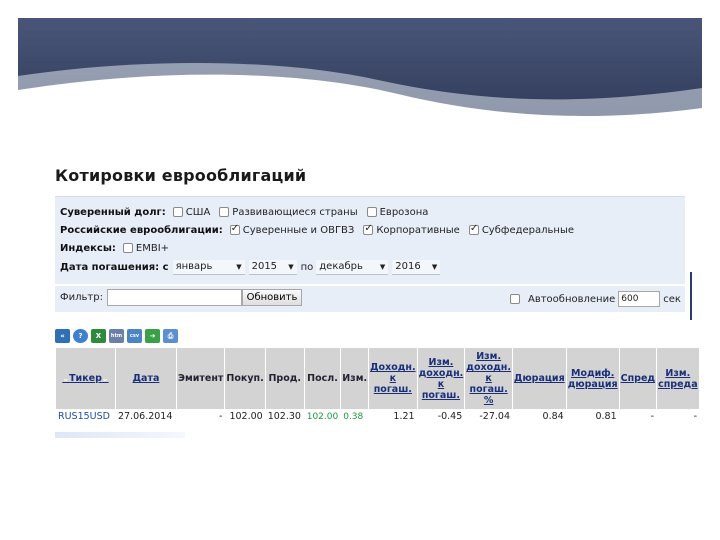 Image resolution: width=720 pixels, height=540 pixels. What do you see at coordinates (234, 229) in the screenshot?
I see `sovereign-ovgvz-checkbox` at bounding box center [234, 229].